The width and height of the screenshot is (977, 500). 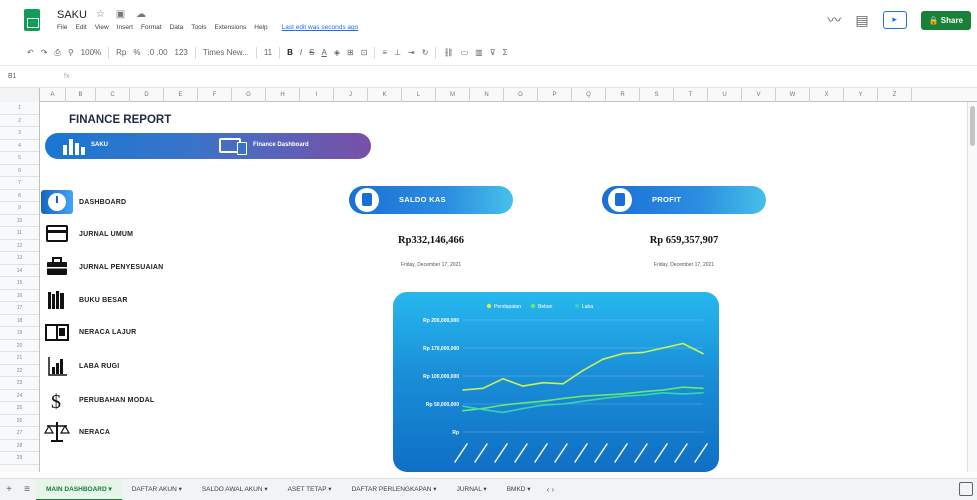 What do you see at coordinates (972, 287) in the screenshot?
I see `vertical-scrollbar` at bounding box center [972, 287].